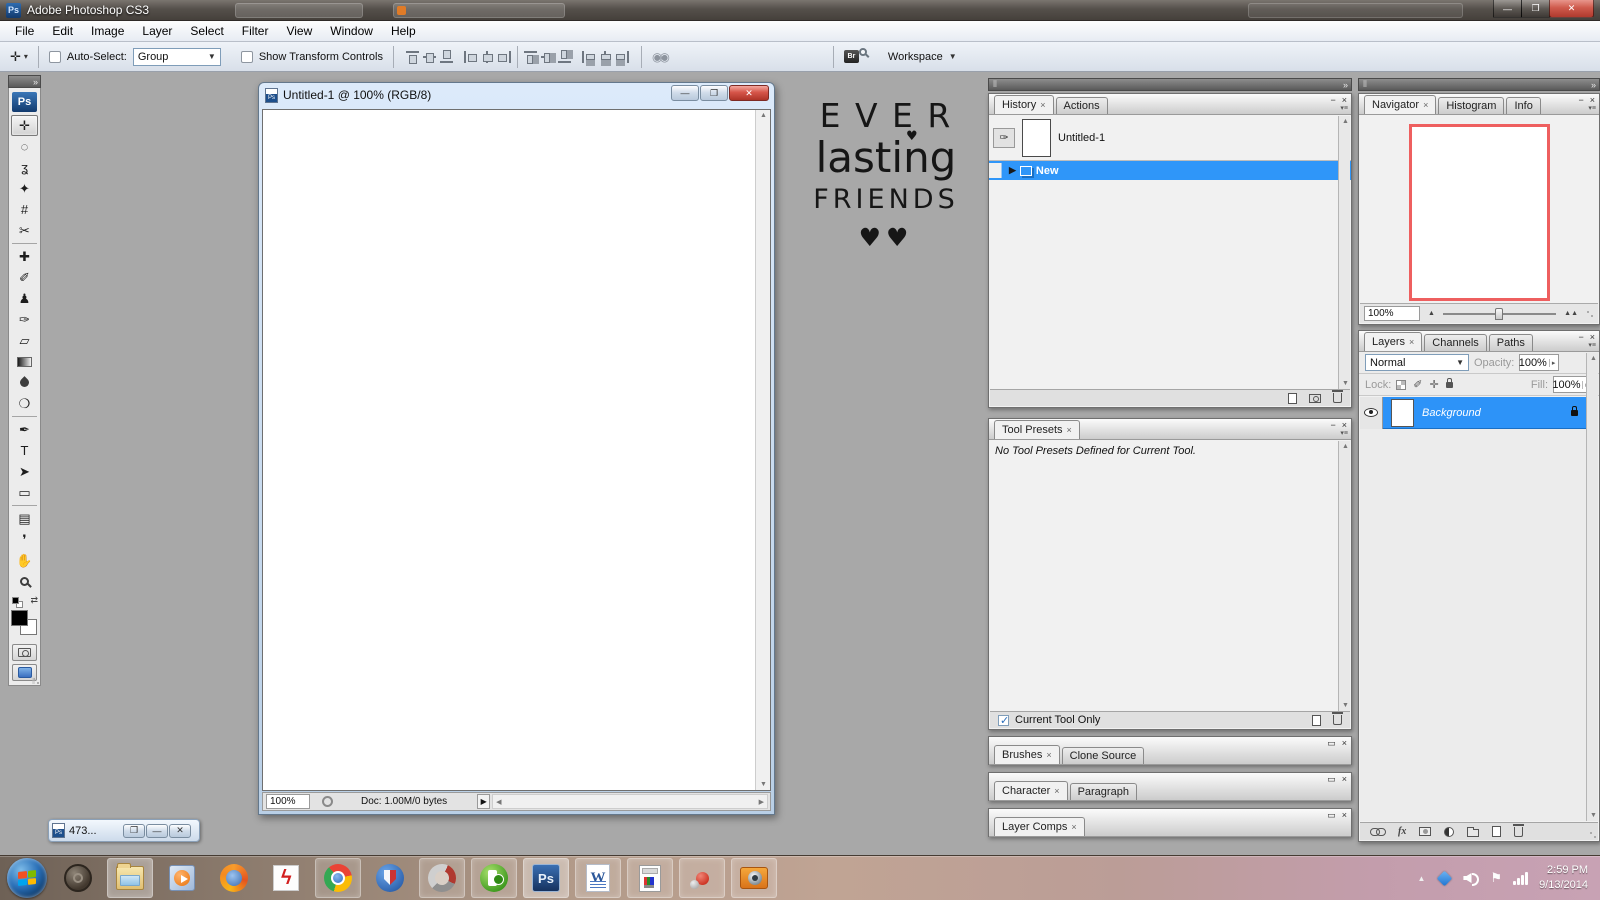 The width and height of the screenshot is (1600, 900). What do you see at coordinates (1471, 105) in the screenshot?
I see `tab-histogram: Histogram` at bounding box center [1471, 105].